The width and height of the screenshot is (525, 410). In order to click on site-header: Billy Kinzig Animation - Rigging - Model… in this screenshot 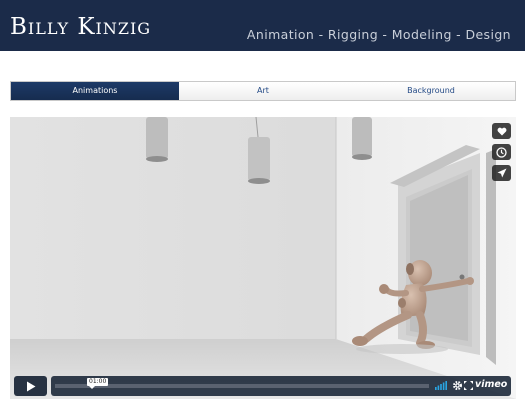, I will do `click(262, 25)`.